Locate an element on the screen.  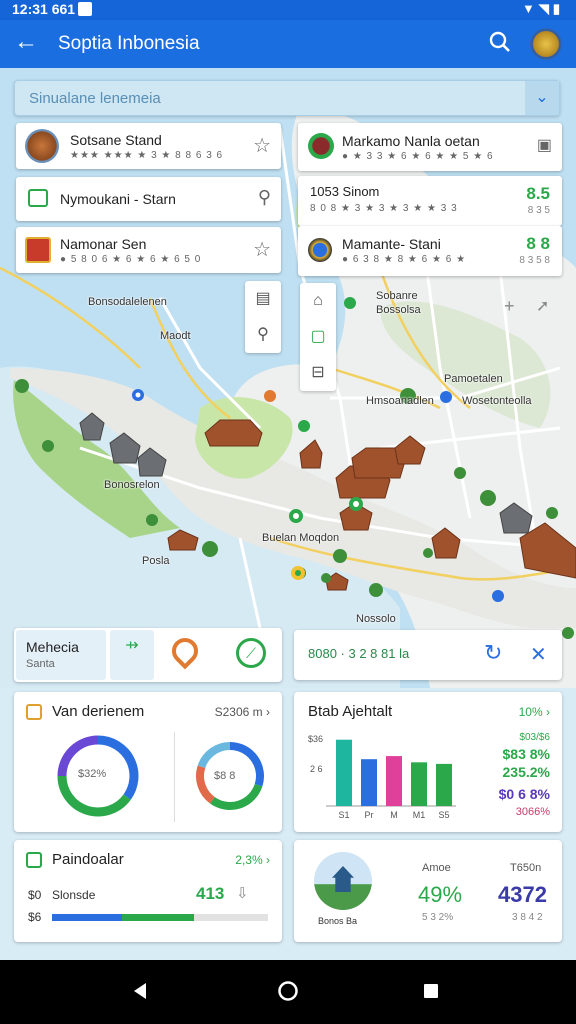
place-rating: ● 5 8 0 6 ★ 6 ★ 6 ★ 6 5 0 is located at coordinates (131, 259).